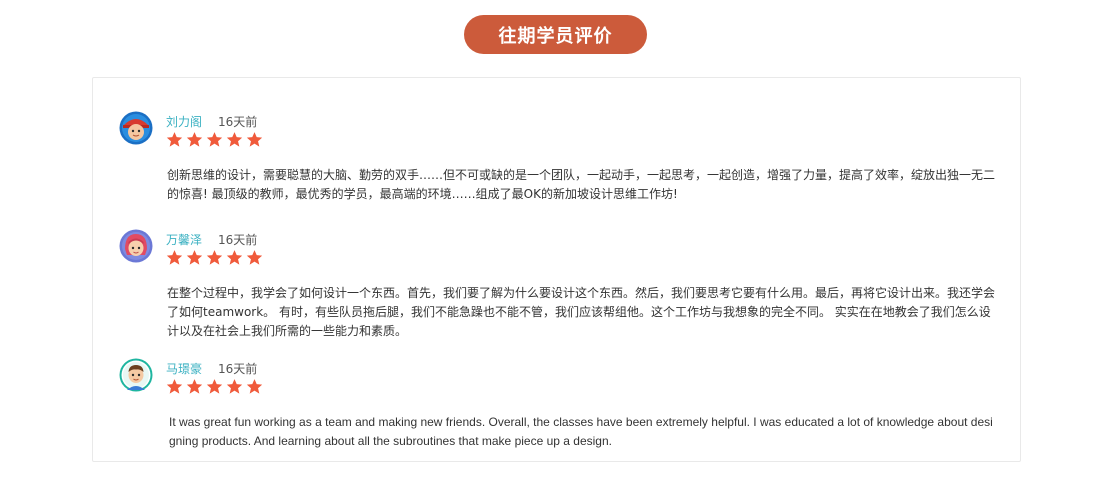  I want to click on section-title: 往期学员评价, so click(555, 34).